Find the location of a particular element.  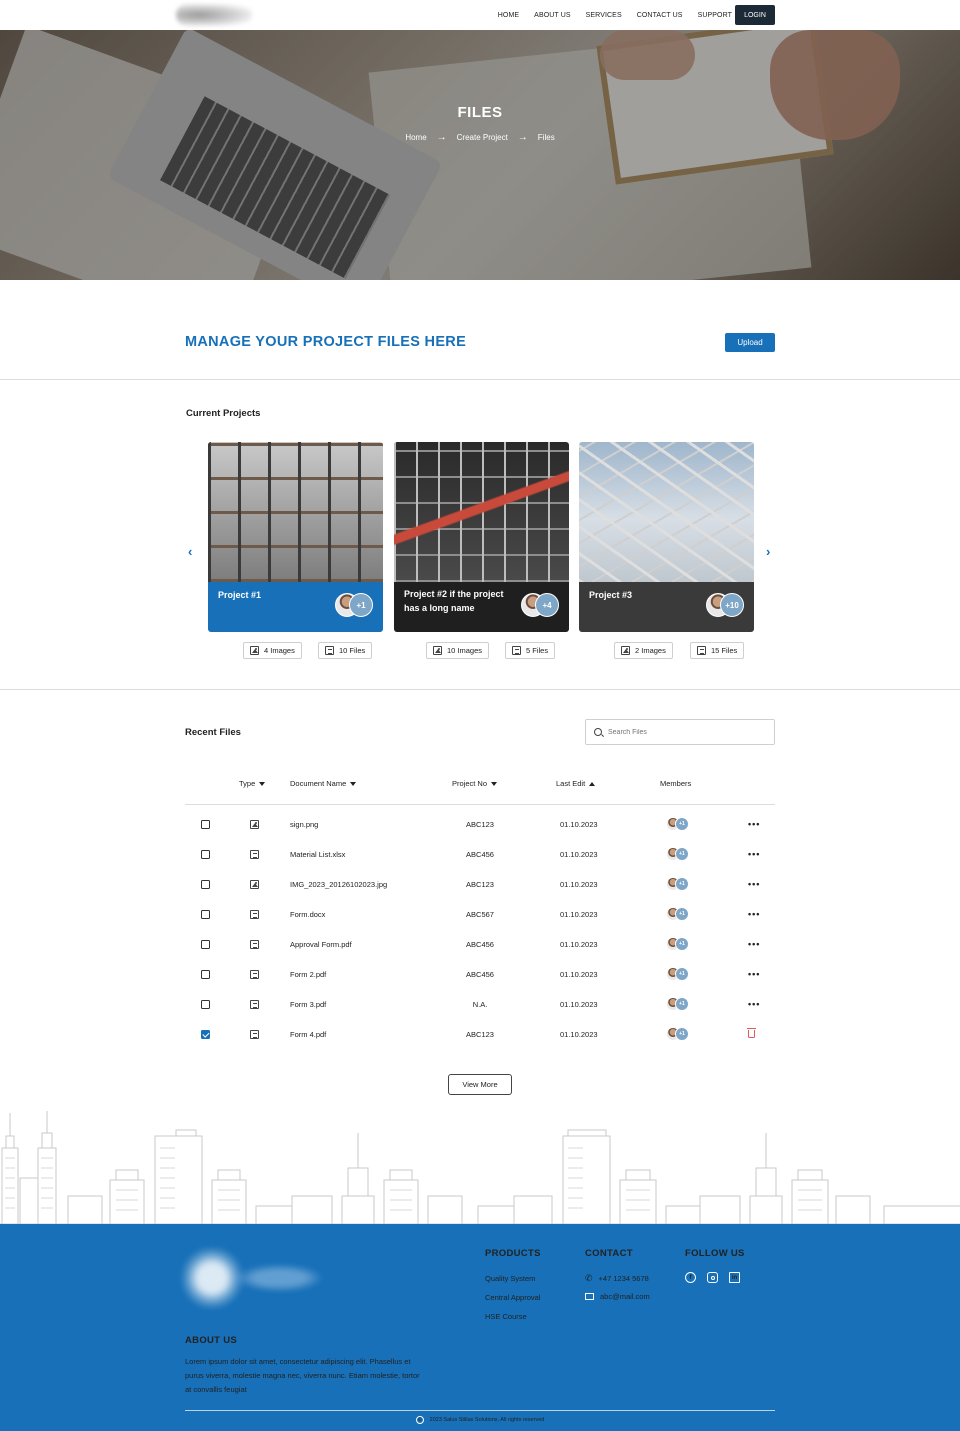

images-count-button: 2 Images is located at coordinates (643, 650).